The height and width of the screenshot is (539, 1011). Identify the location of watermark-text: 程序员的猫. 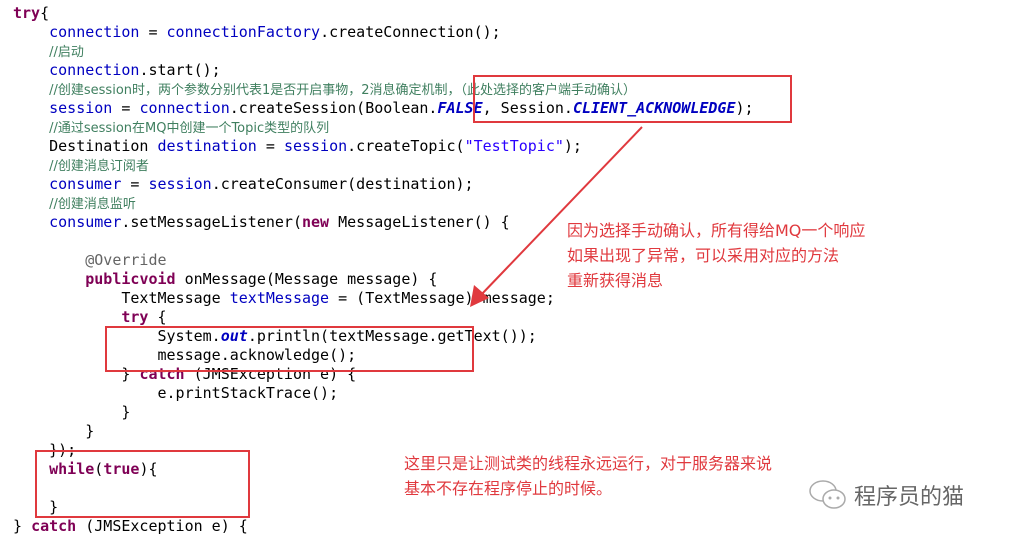
(909, 497).